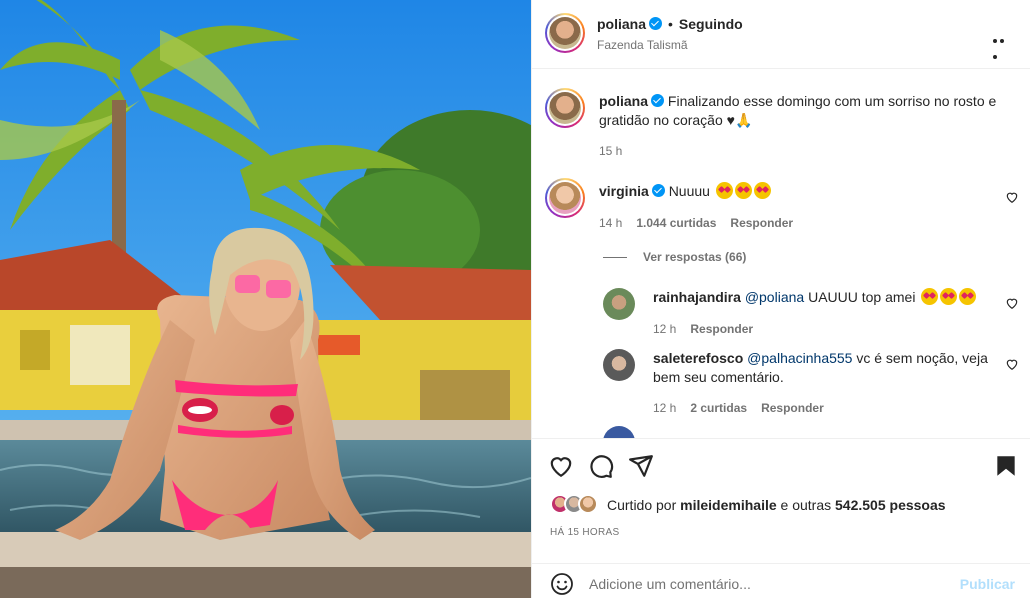 This screenshot has width=1030, height=598. I want to click on reply-meta: 12 h 2 curtidas Responder, so click(745, 408).